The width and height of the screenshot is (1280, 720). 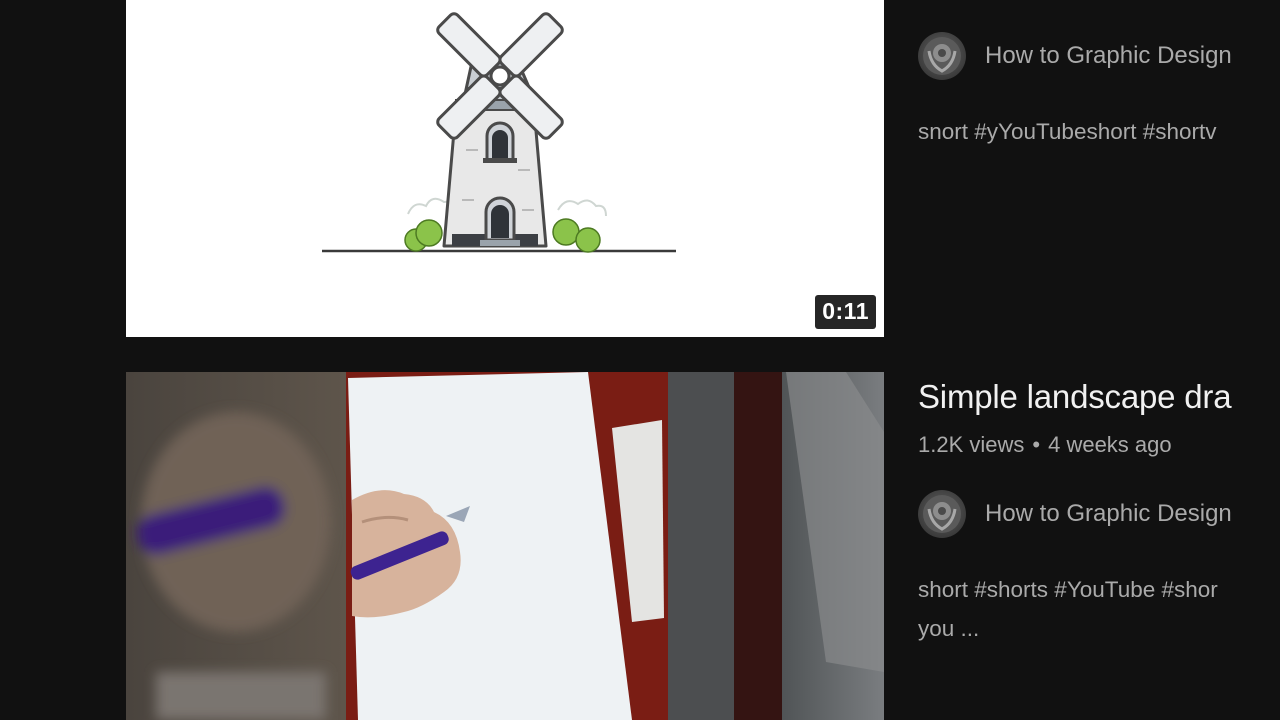 I want to click on windmill-illustration, so click(x=499, y=132).